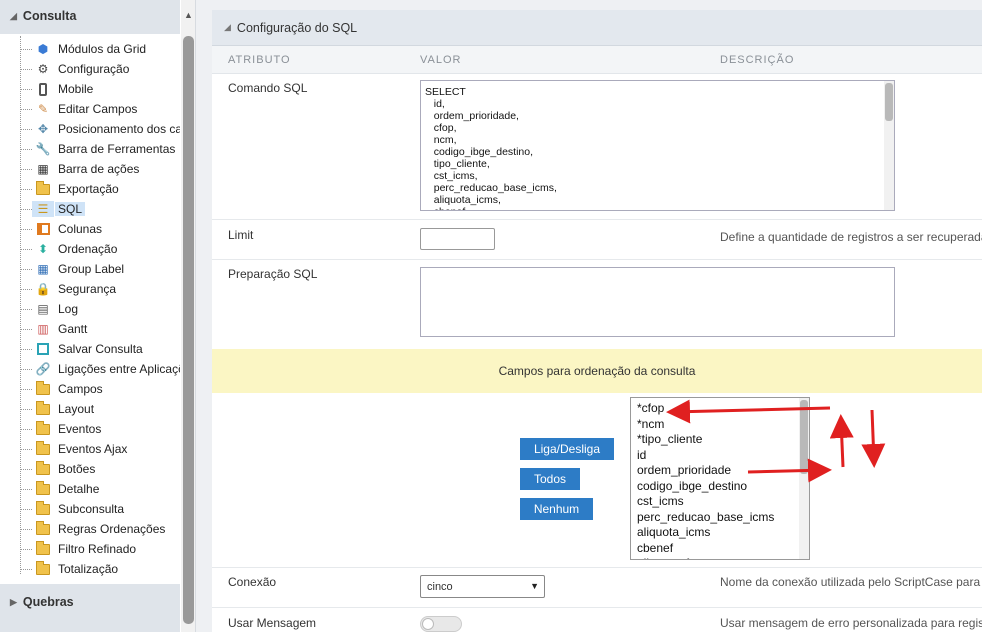 The height and width of the screenshot is (632, 982). I want to click on sidebar-item-label: Barra de Ferramentas, so click(117, 149).